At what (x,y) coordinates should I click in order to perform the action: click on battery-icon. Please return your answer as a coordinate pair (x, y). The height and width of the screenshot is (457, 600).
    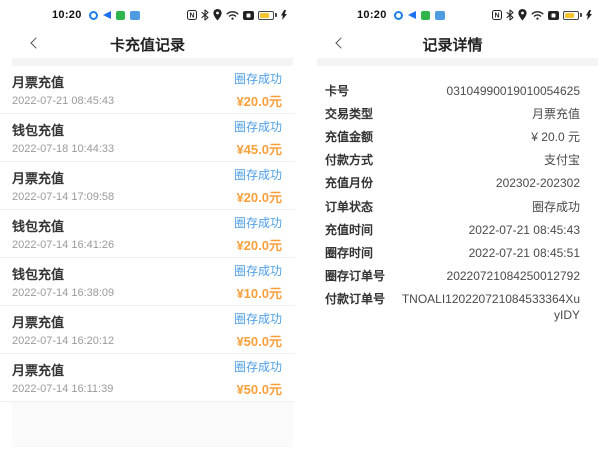
    Looking at the image, I should click on (266, 15).